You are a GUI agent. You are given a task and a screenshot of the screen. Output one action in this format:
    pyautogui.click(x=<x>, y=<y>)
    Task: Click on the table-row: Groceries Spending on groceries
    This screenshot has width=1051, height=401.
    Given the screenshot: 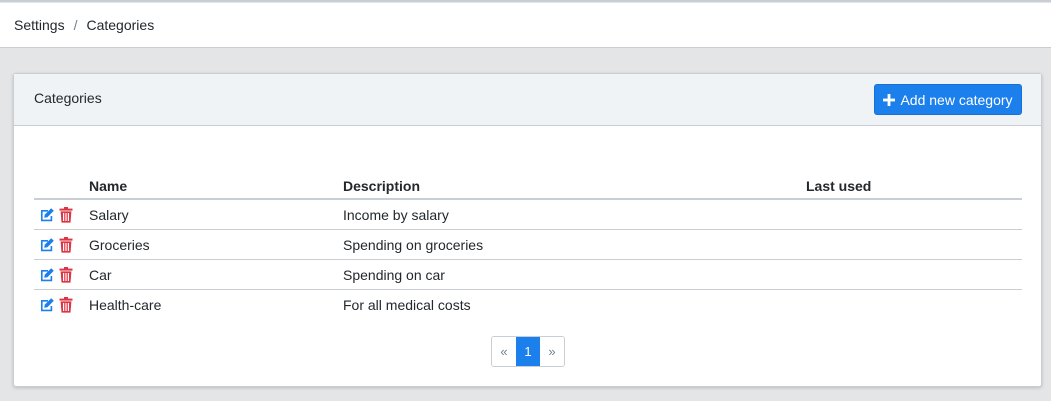 What is the action you would take?
    pyautogui.click(x=528, y=244)
    